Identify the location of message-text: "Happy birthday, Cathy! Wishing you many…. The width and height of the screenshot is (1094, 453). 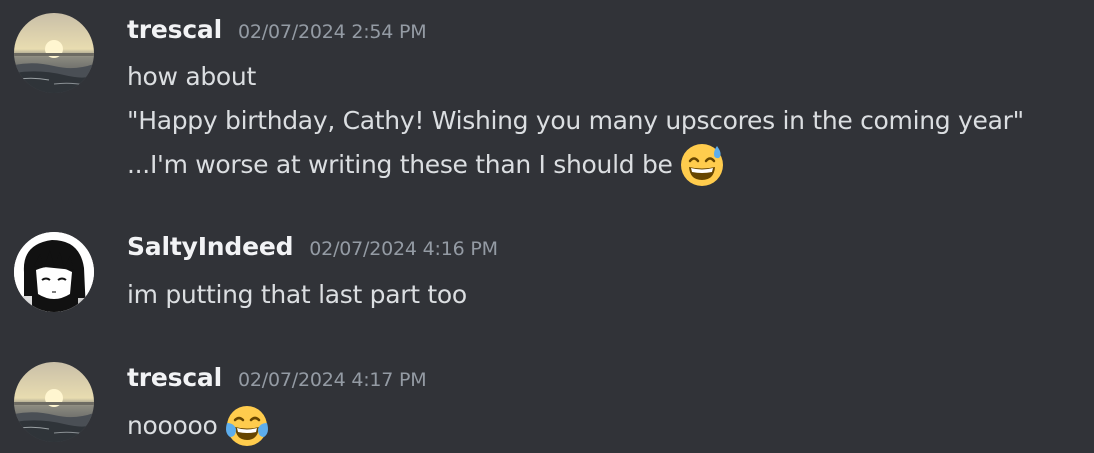
(575, 121).